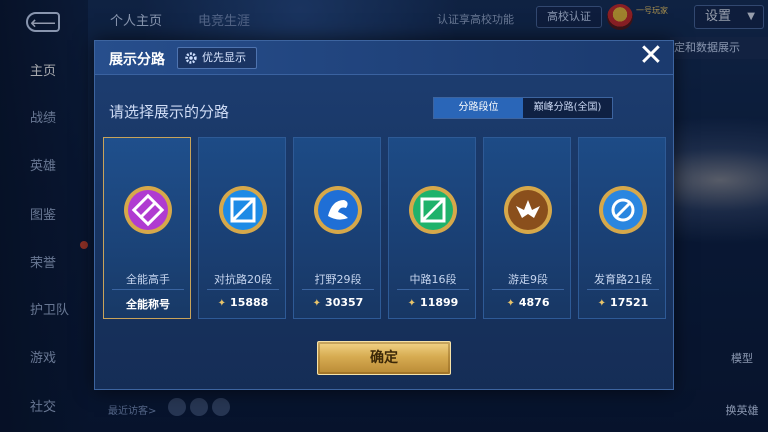  What do you see at coordinates (534, 302) in the screenshot?
I see `score-value: 4876` at bounding box center [534, 302].